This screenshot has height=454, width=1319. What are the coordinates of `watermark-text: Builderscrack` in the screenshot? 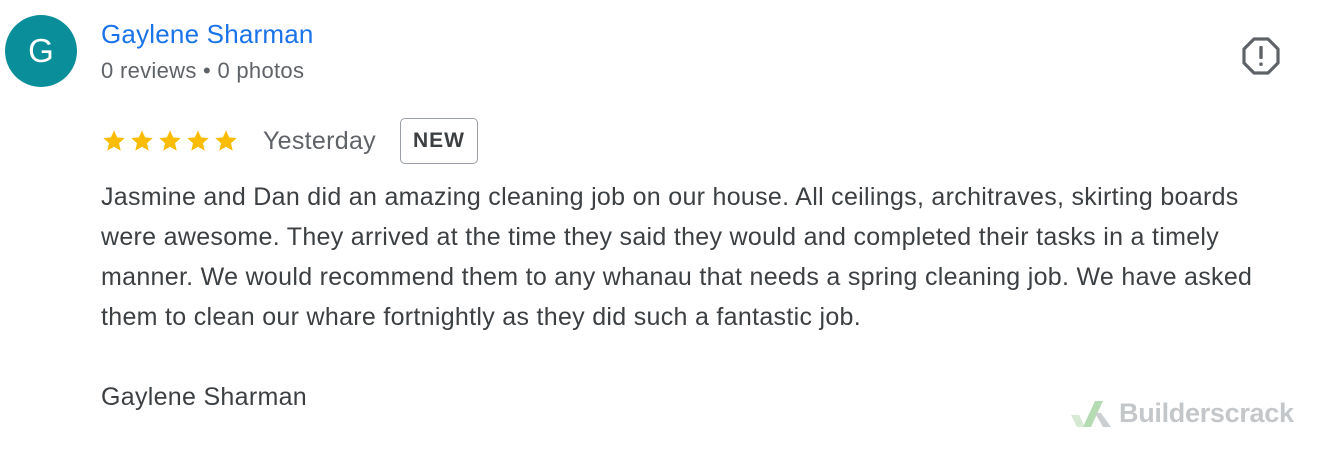 It's located at (1206, 413).